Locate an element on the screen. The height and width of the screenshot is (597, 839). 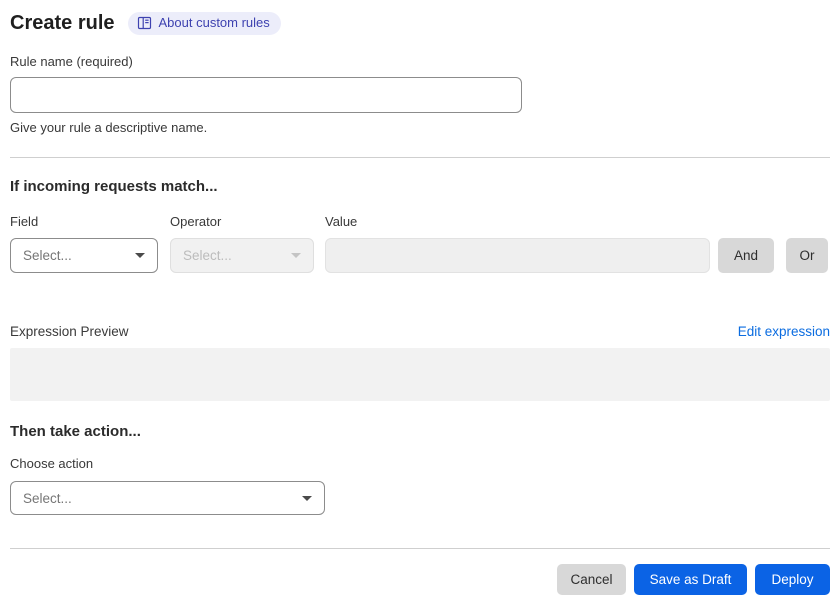
and-button: And is located at coordinates (746, 255).